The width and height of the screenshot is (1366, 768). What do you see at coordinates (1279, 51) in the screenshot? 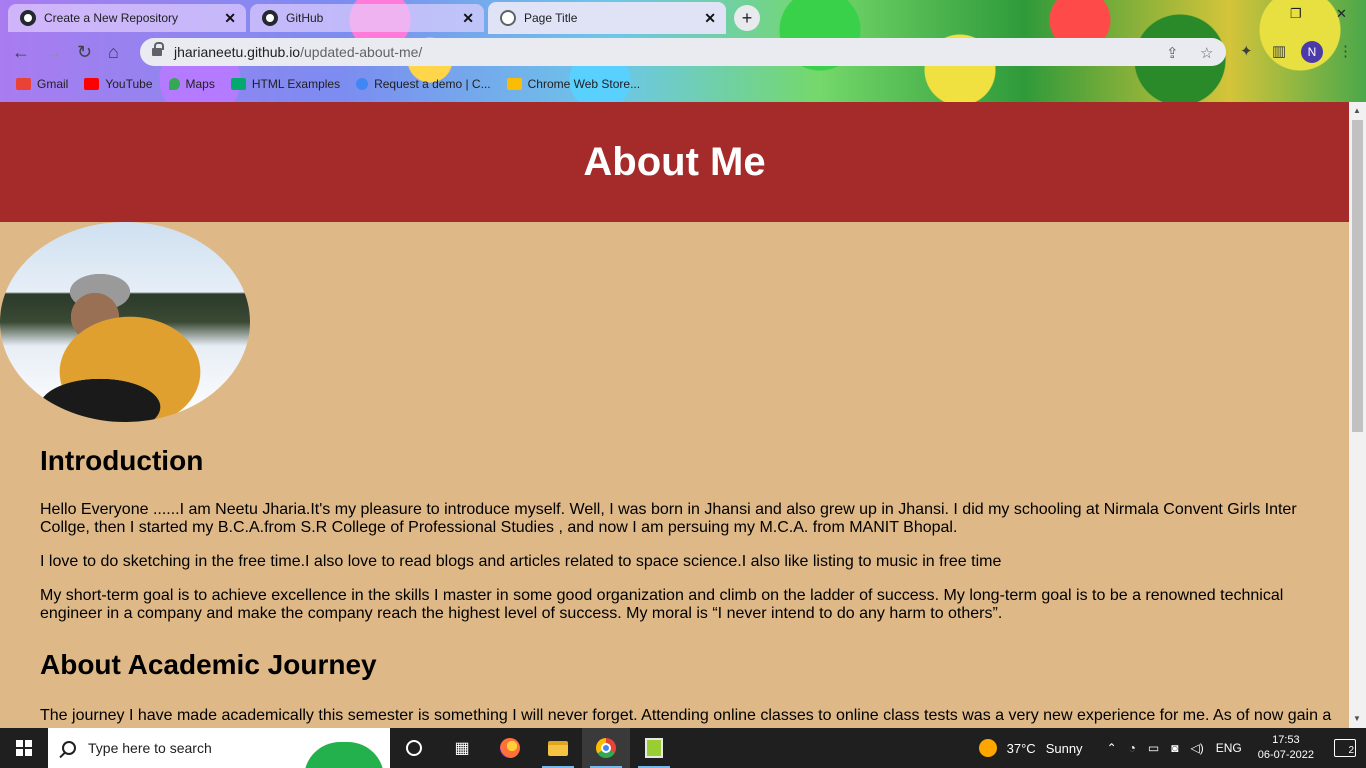
I see `side-panel-icon: ▥` at bounding box center [1279, 51].